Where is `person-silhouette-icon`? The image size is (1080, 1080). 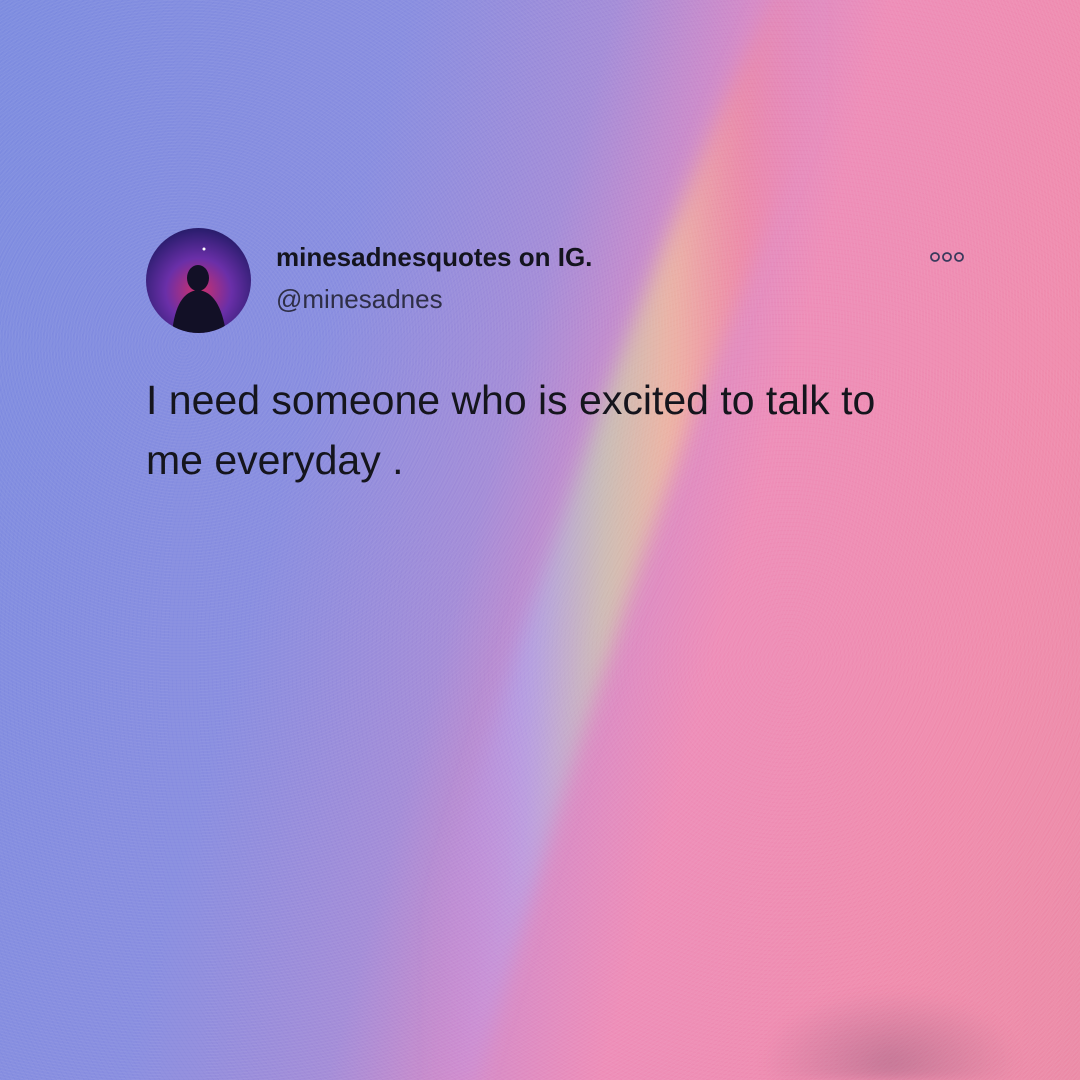
person-silhouette-icon is located at coordinates (199, 290).